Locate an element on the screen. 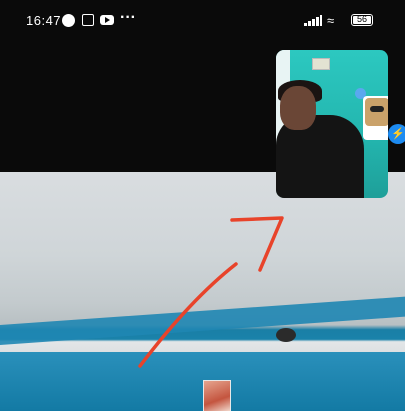 The image size is (405, 411). annotation-arrow is located at coordinates (211, 292).